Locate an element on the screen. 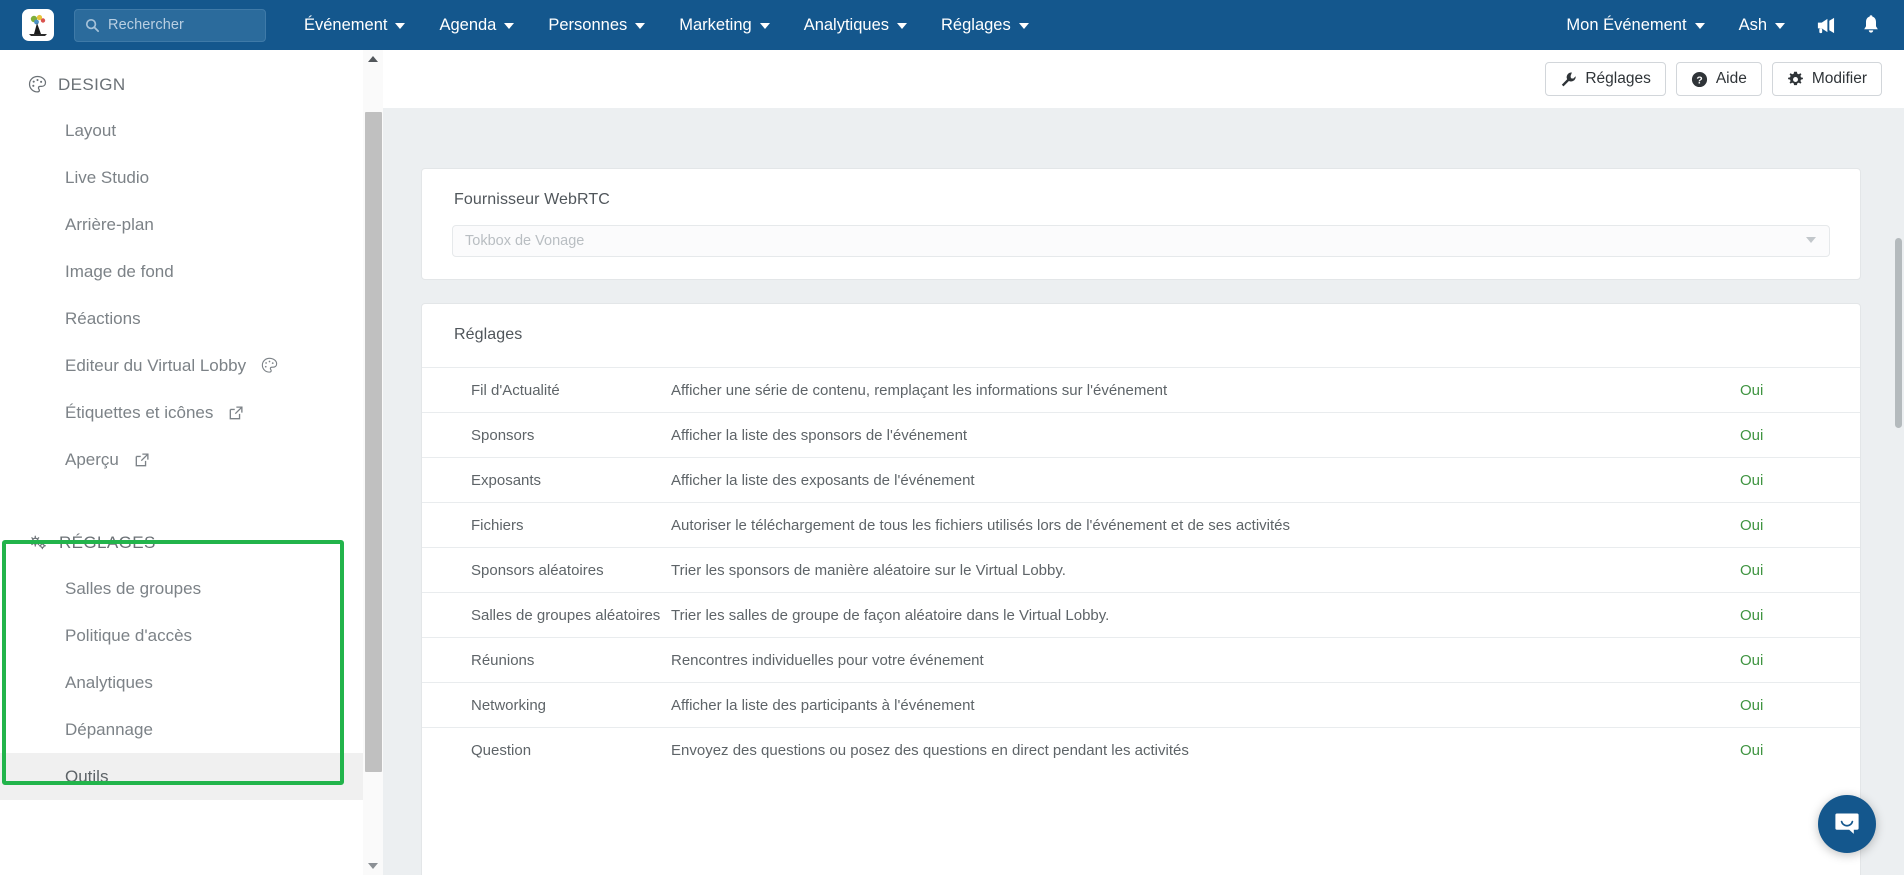  card-title: Réglages is located at coordinates (488, 334).